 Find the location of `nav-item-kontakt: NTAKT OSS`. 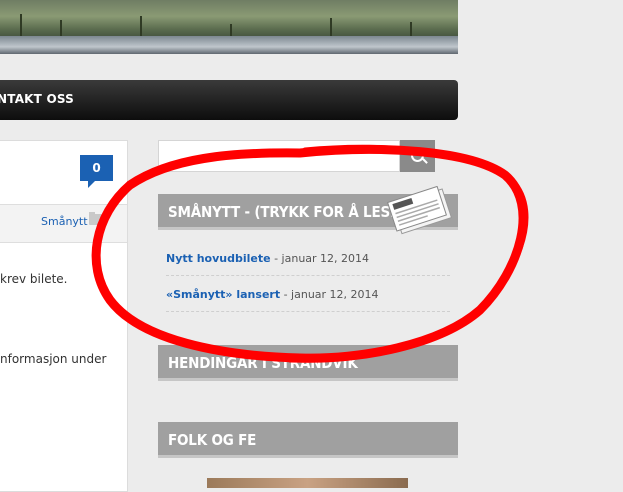

nav-item-kontakt: NTAKT OSS is located at coordinates (37, 99).